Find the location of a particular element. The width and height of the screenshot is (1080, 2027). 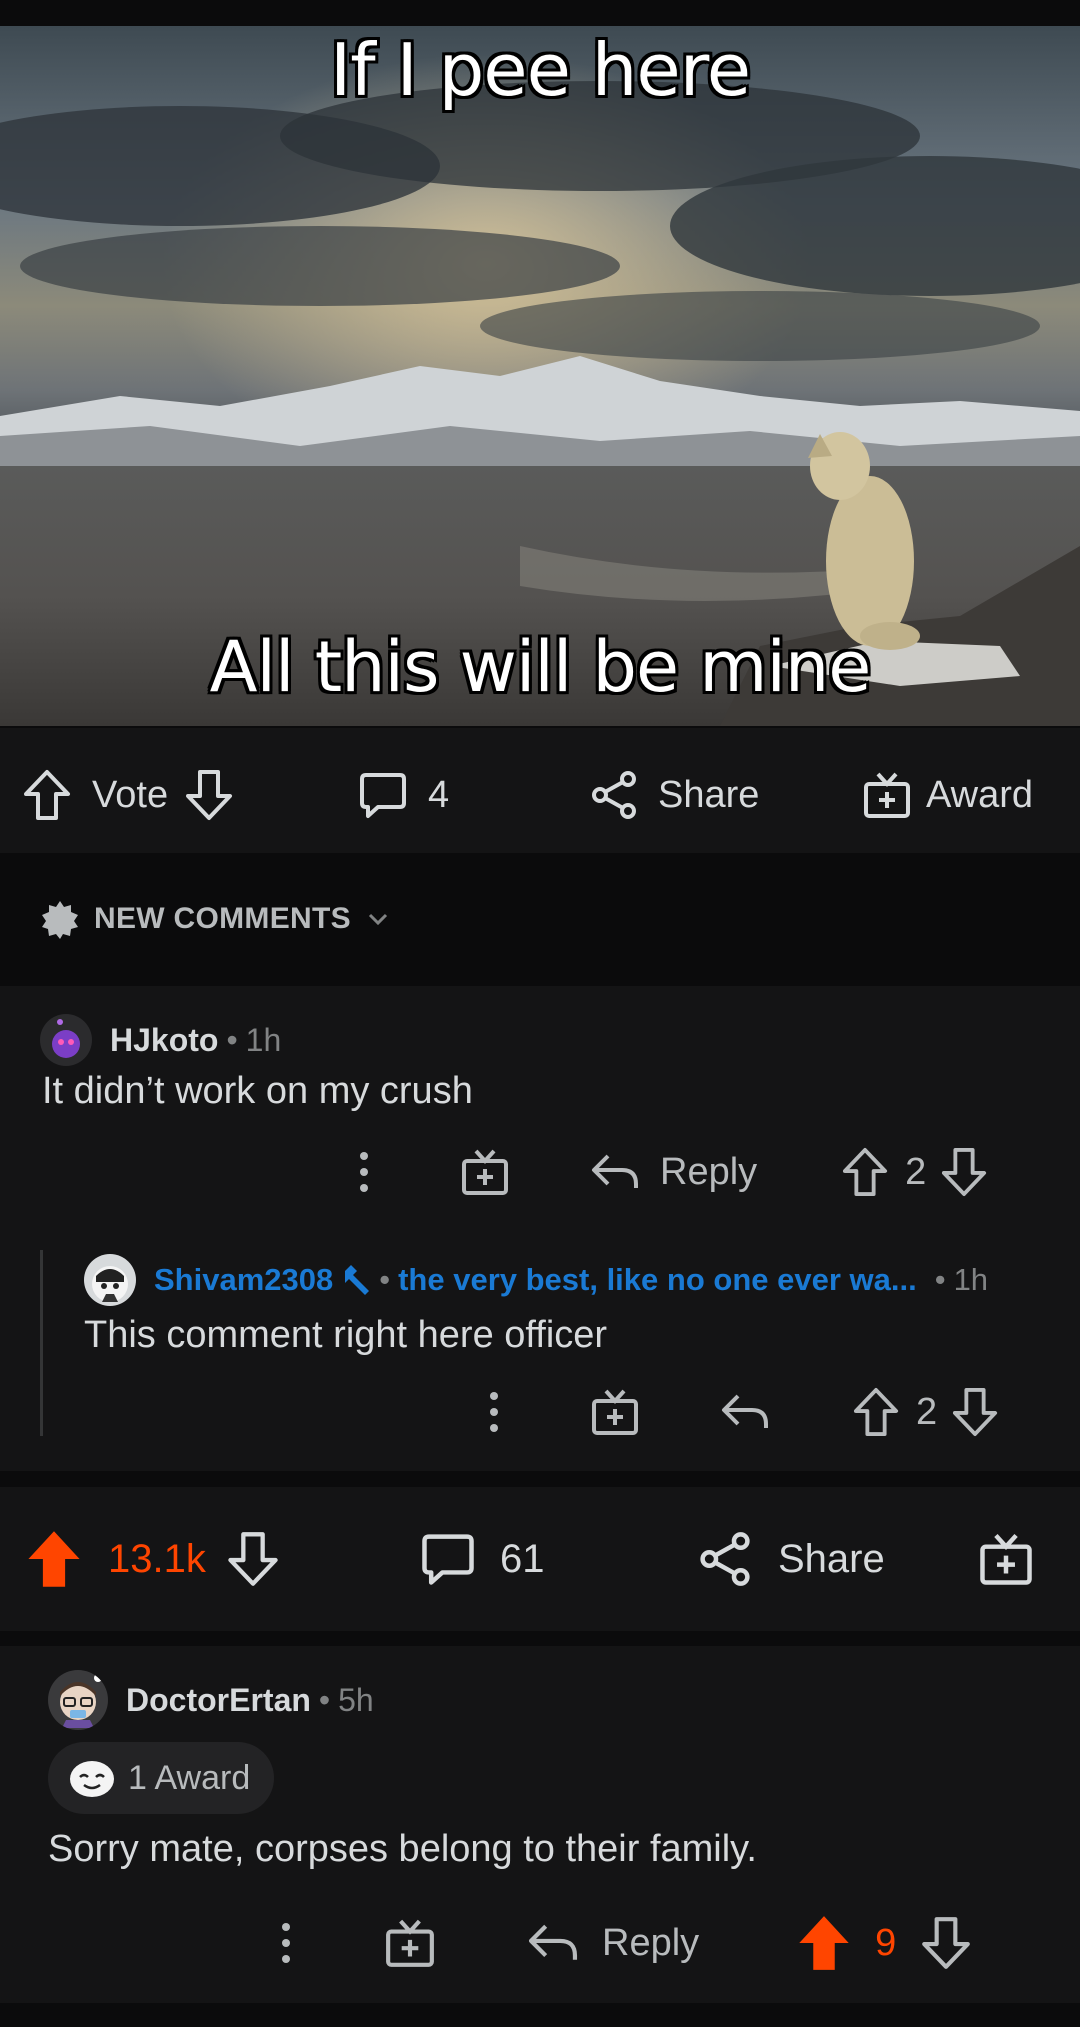

post-action-bar: Vote 4 Share Award is located at coordinates (540, 790).